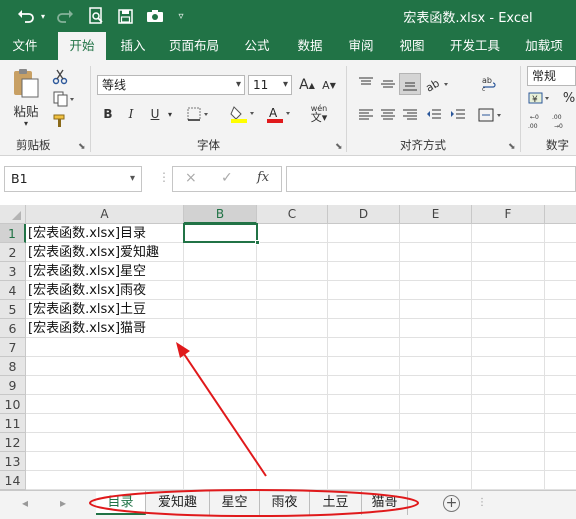 This screenshot has width=576, height=519. I want to click on align-left-icon, so click(366, 115).